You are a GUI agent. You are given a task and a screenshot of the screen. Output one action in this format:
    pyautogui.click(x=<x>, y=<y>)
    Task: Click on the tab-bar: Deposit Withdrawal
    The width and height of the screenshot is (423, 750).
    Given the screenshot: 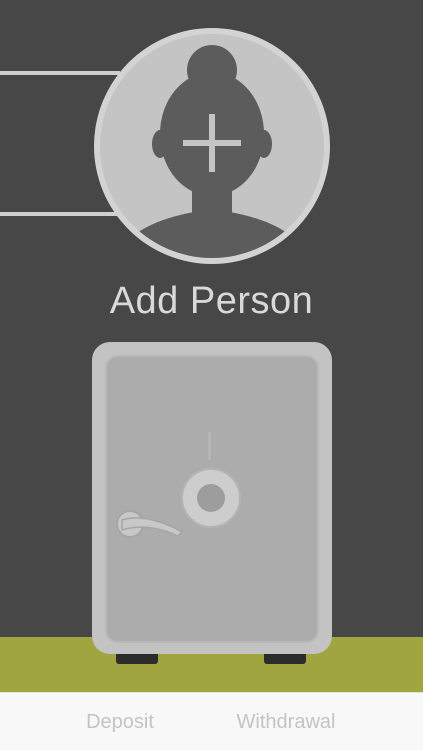 What is the action you would take?
    pyautogui.click(x=211, y=721)
    